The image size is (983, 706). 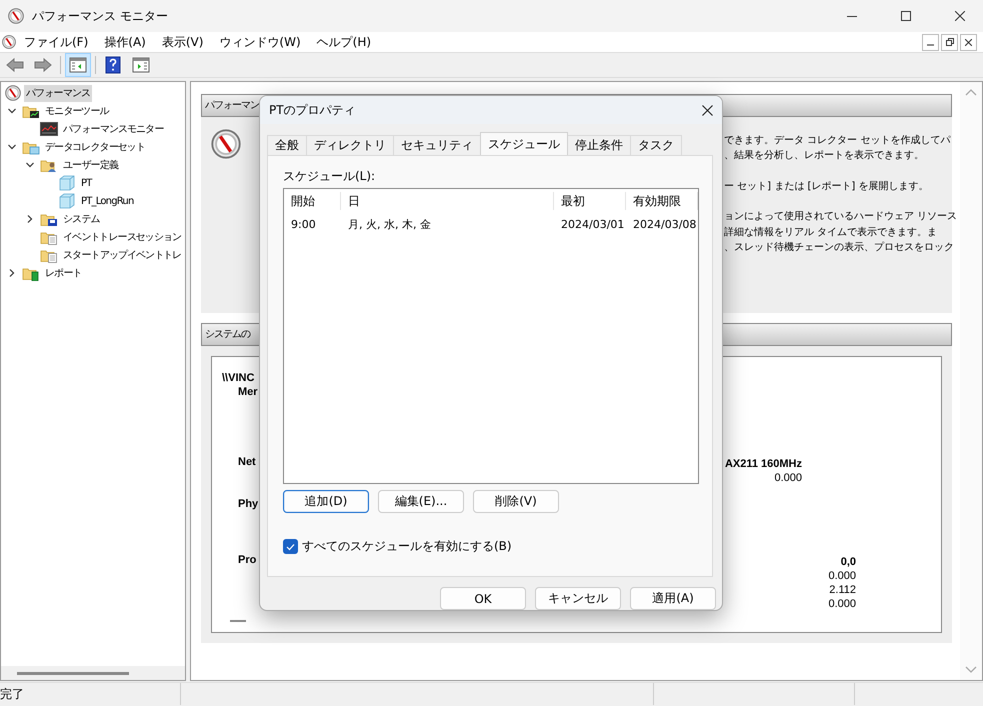 I want to click on table-cell-text: 9:00, so click(x=303, y=224).